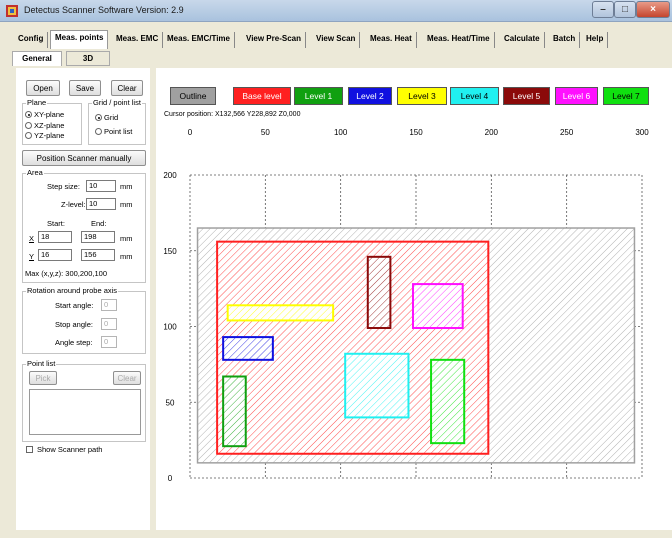 Image resolution: width=672 pixels, height=538 pixels. What do you see at coordinates (379, 292) in the screenshot?
I see `level-5-rect` at bounding box center [379, 292].